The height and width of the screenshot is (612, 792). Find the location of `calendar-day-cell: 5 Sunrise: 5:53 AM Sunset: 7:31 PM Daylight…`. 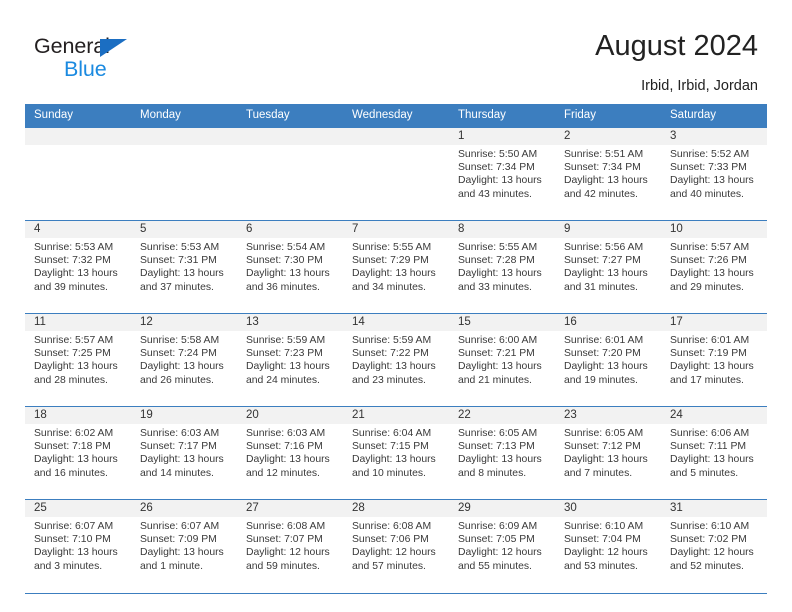

calendar-day-cell: 5 Sunrise: 5:53 AM Sunset: 7:31 PM Daylight… is located at coordinates (184, 267).